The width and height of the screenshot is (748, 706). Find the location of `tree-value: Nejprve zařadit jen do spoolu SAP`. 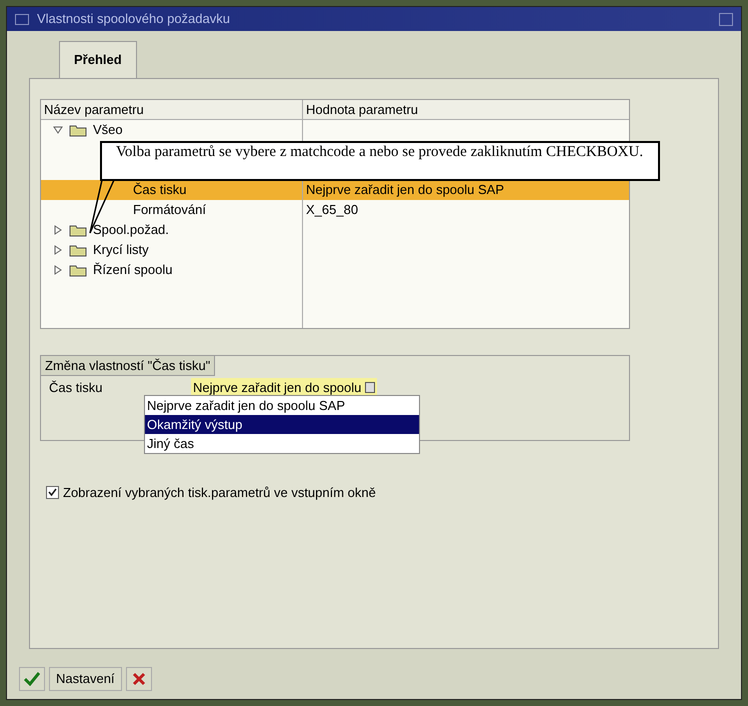

tree-value: Nejprve zařadit jen do spoolu SAP is located at coordinates (405, 190).